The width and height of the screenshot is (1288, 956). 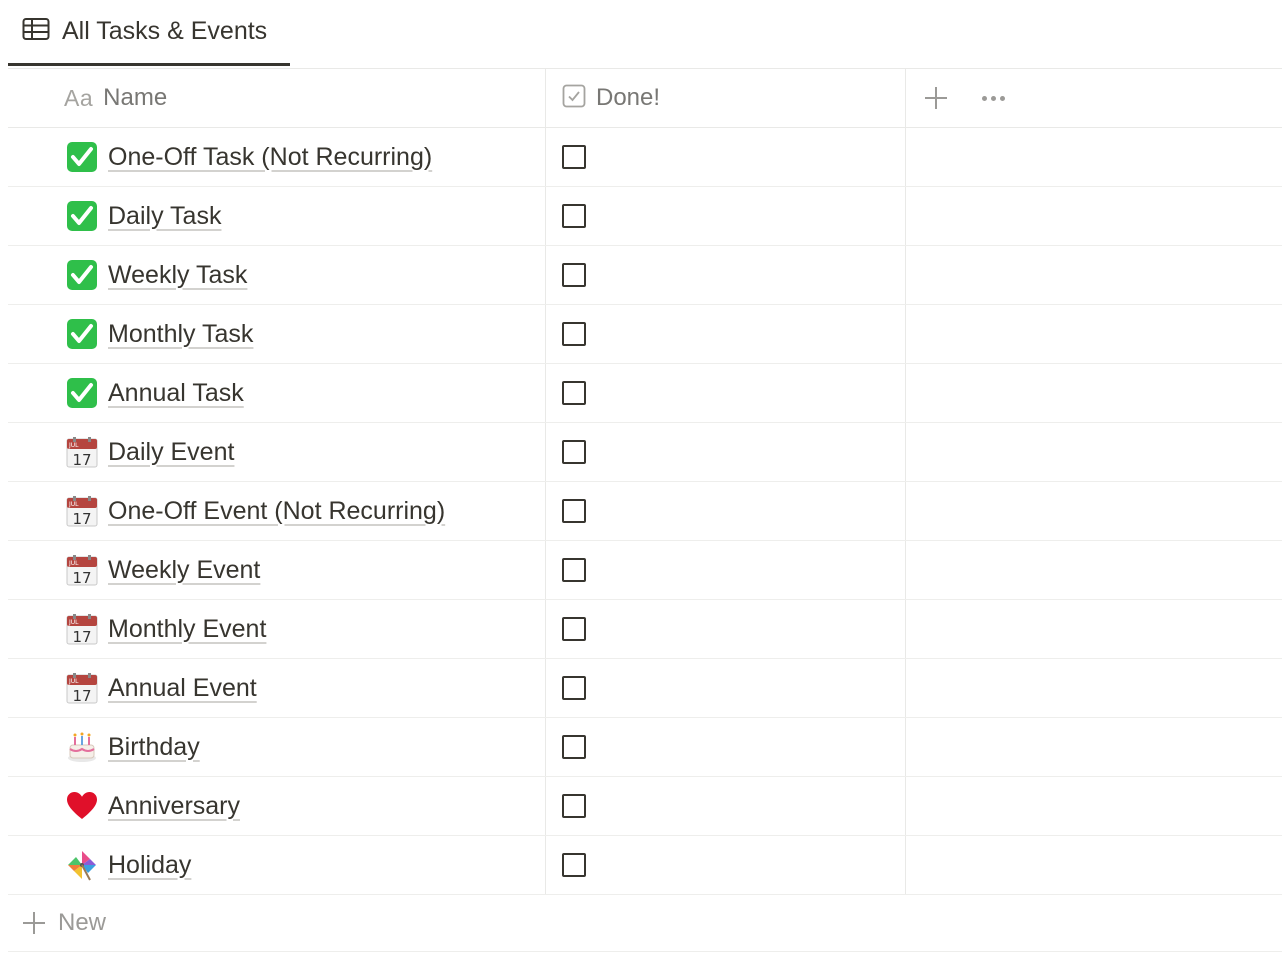 What do you see at coordinates (645, 688) in the screenshot?
I see `table-row: JUL 17 Annual Event` at bounding box center [645, 688].